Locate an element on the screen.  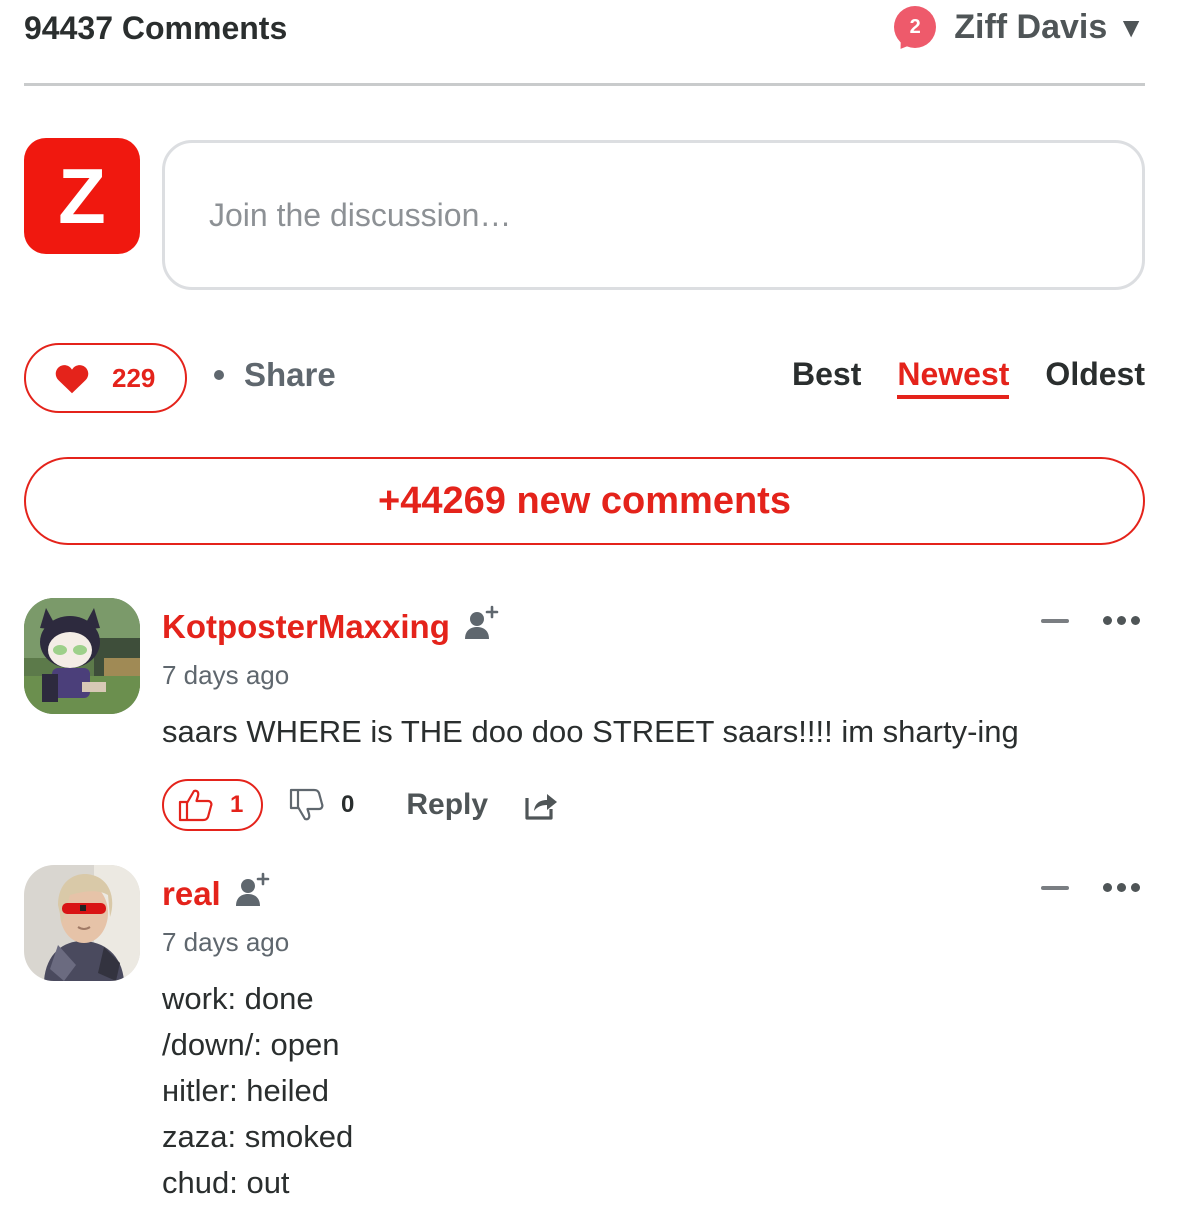
comments-header: 94437 Comments 2 Ziff Davis ▼ is located at coordinates (584, 43).